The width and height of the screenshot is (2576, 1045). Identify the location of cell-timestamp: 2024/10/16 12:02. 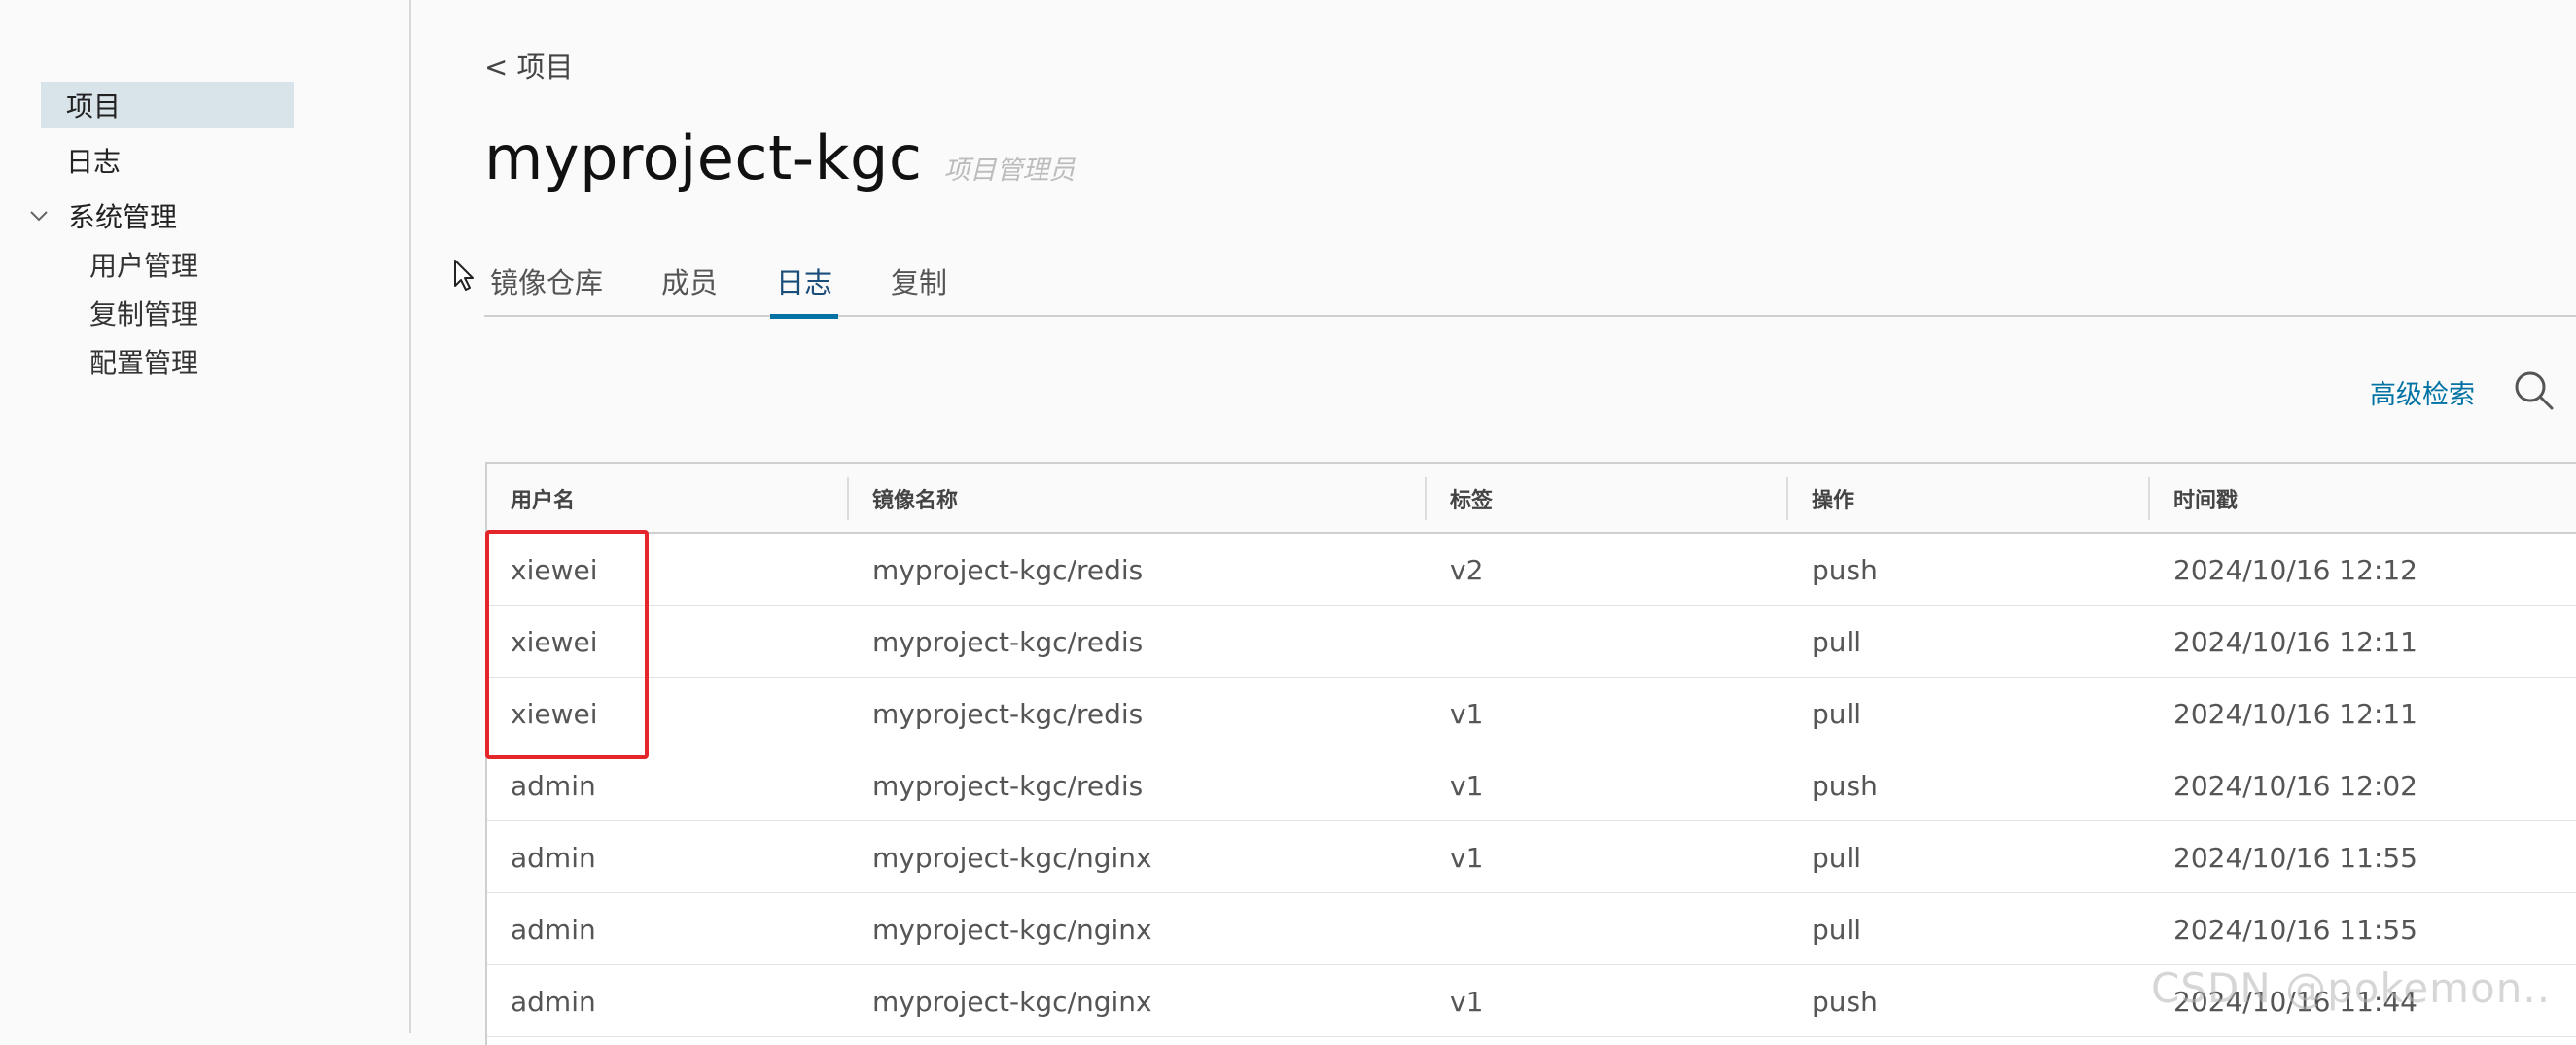
(2295, 785).